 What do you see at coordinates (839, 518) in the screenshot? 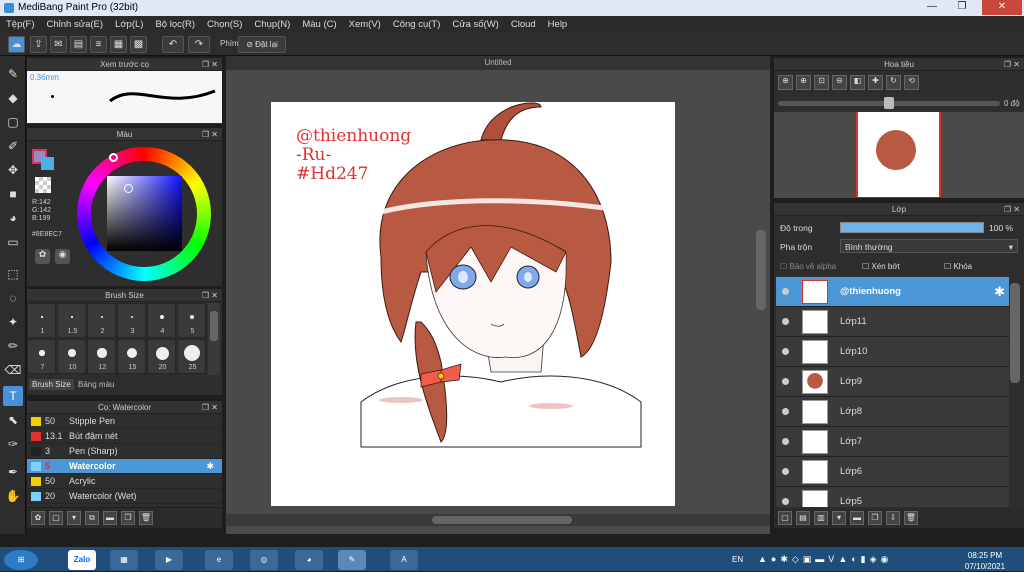
I see `add-layer-menu-icon: ▾` at bounding box center [839, 518].